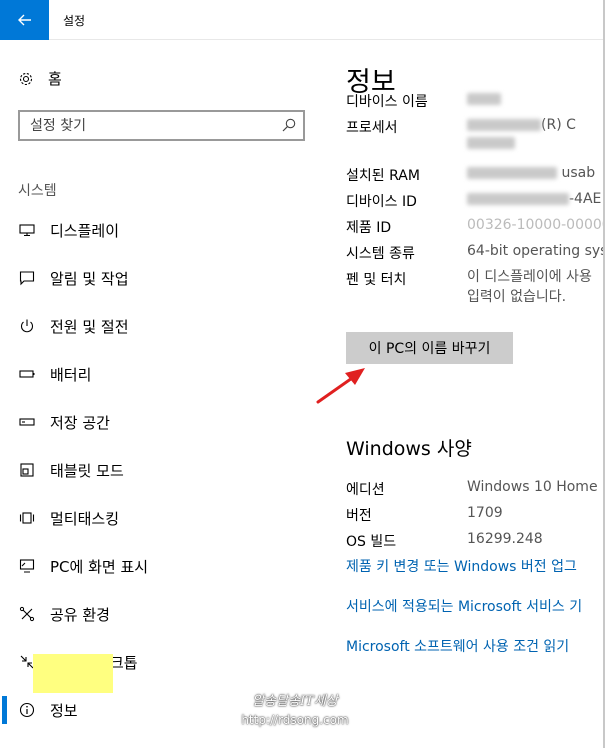  Describe the element at coordinates (160, 470) in the screenshot. I see `sidebar-item-tablet: 태블릿 모드` at that location.